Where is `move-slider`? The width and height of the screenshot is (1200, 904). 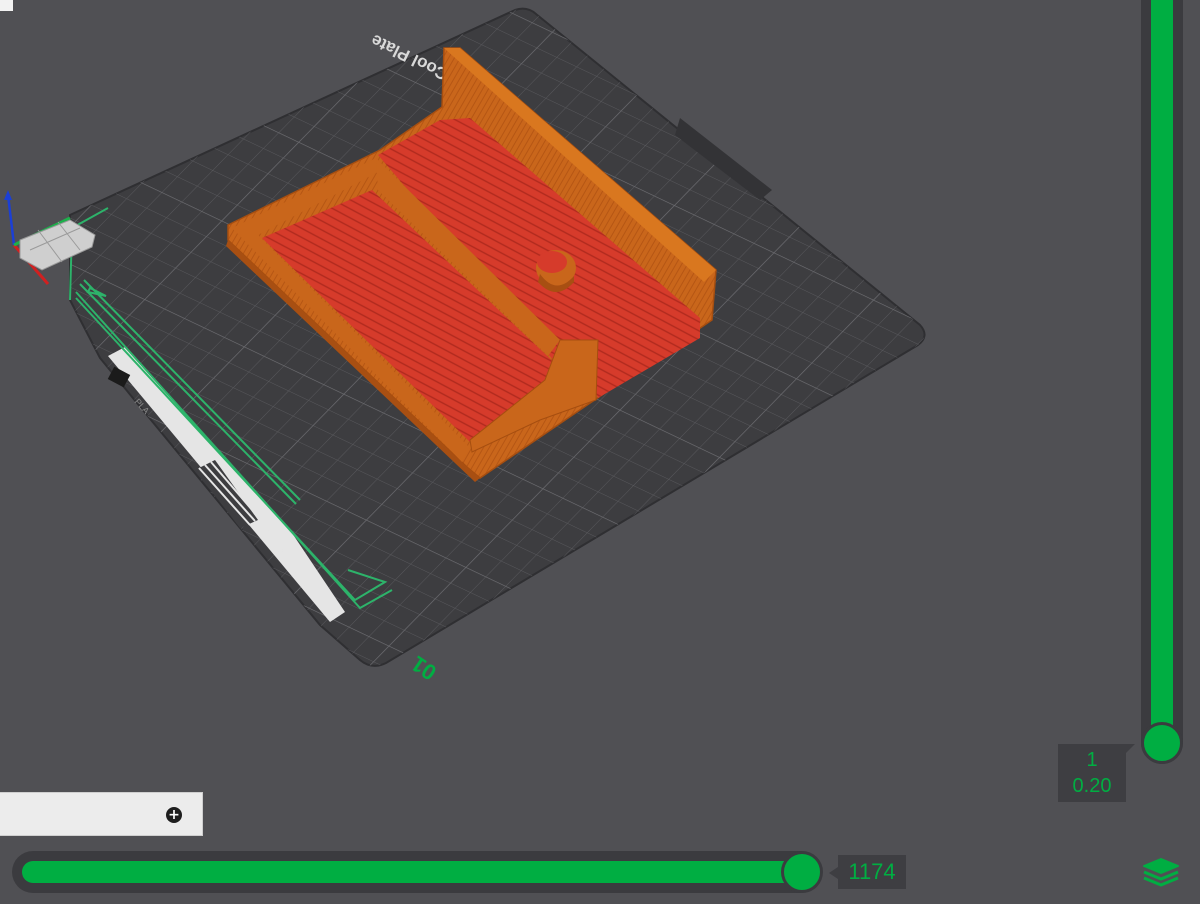
move-slider is located at coordinates (417, 872).